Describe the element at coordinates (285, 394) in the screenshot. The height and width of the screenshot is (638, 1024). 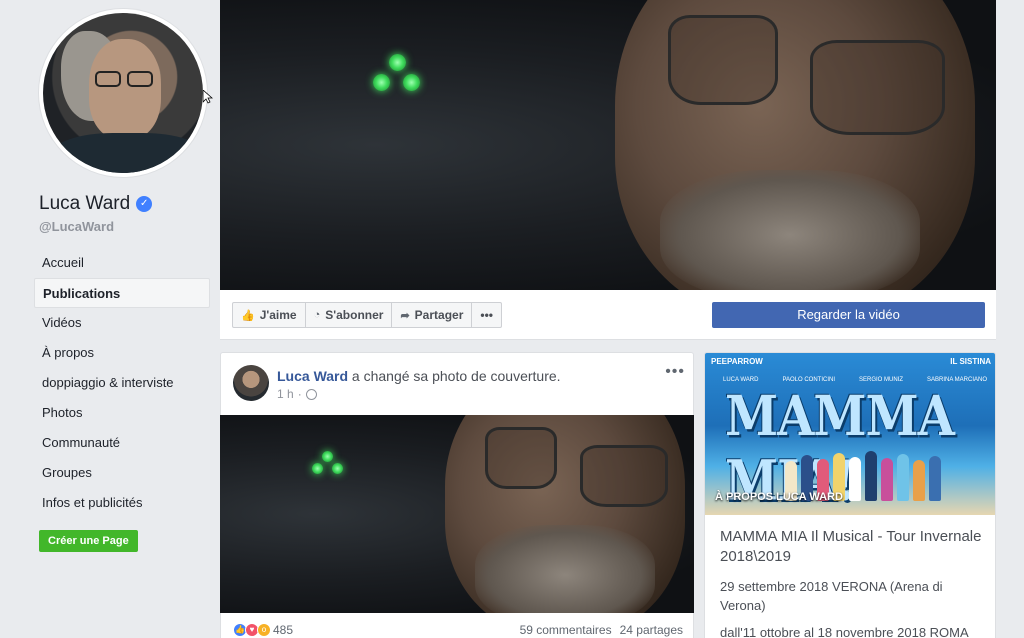
I see `post-timestamp: 1 h` at that location.